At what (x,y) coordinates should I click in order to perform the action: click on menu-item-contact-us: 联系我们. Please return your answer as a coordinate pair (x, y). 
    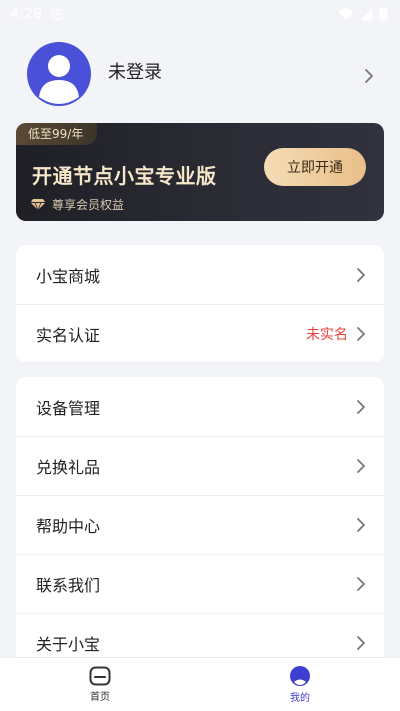
    Looking at the image, I should click on (200, 583).